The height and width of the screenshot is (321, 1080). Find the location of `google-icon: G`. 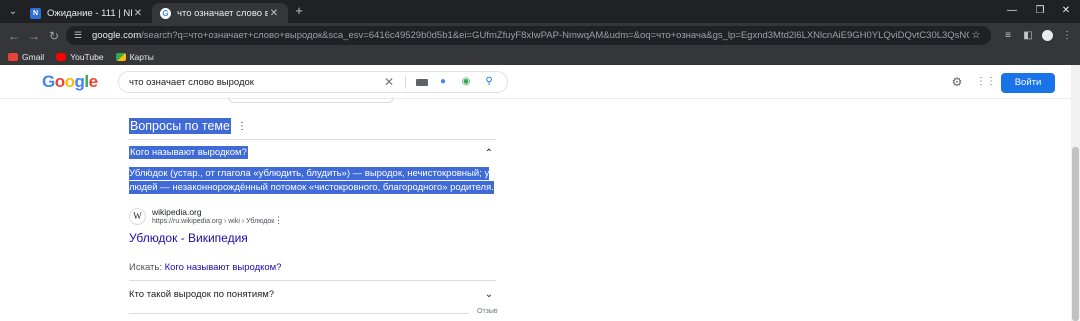

google-icon: G is located at coordinates (165, 13).